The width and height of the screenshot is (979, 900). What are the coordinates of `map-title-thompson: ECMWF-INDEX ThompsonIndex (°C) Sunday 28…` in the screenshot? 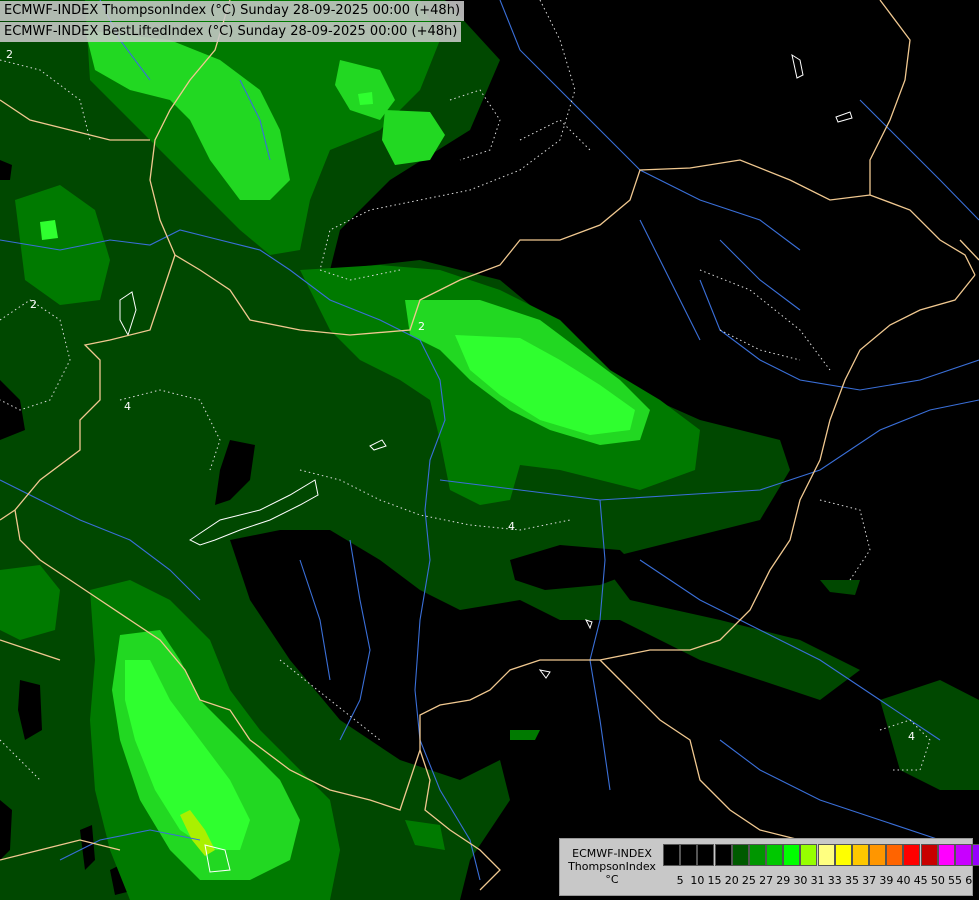 It's located at (232, 11).